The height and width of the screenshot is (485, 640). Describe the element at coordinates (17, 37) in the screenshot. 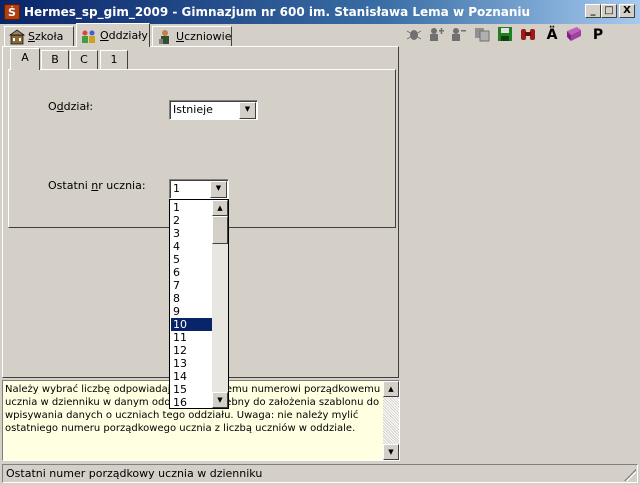

I see `school-icon` at that location.